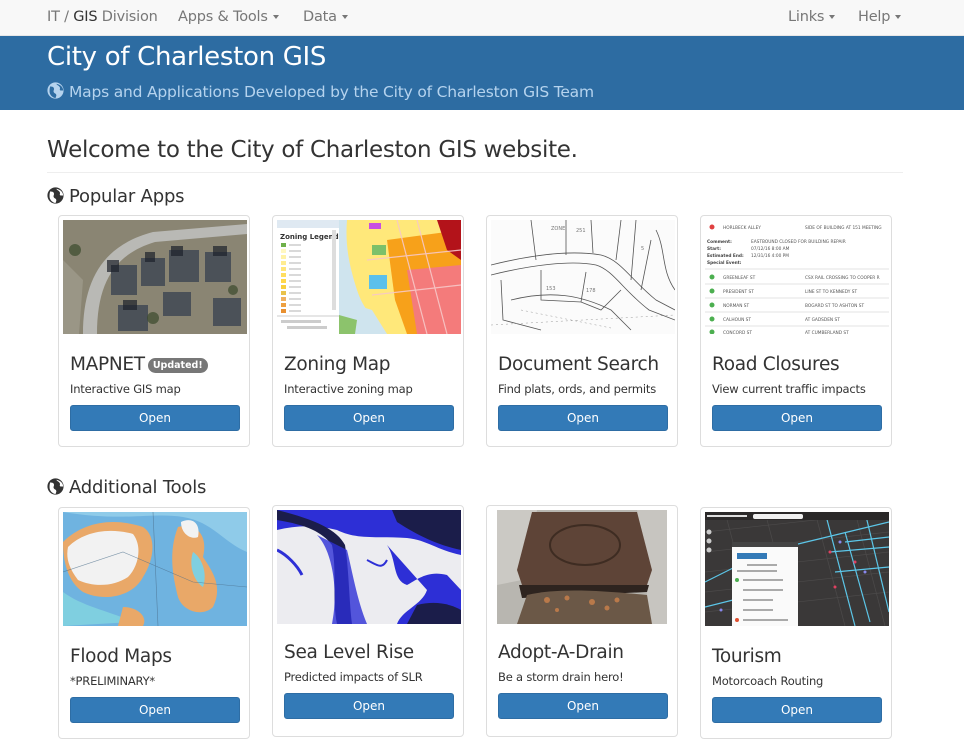 The width and height of the screenshot is (964, 750). What do you see at coordinates (583, 277) in the screenshot?
I see `thumbnail-plat-drawing: ZONE 251 153 178 5` at bounding box center [583, 277].